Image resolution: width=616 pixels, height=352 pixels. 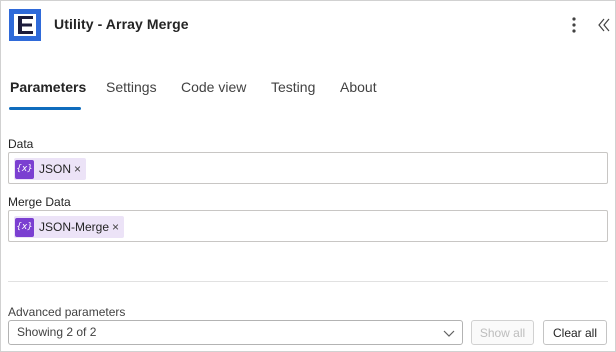 What do you see at coordinates (213, 87) in the screenshot?
I see `tab-code-view: Code view` at bounding box center [213, 87].